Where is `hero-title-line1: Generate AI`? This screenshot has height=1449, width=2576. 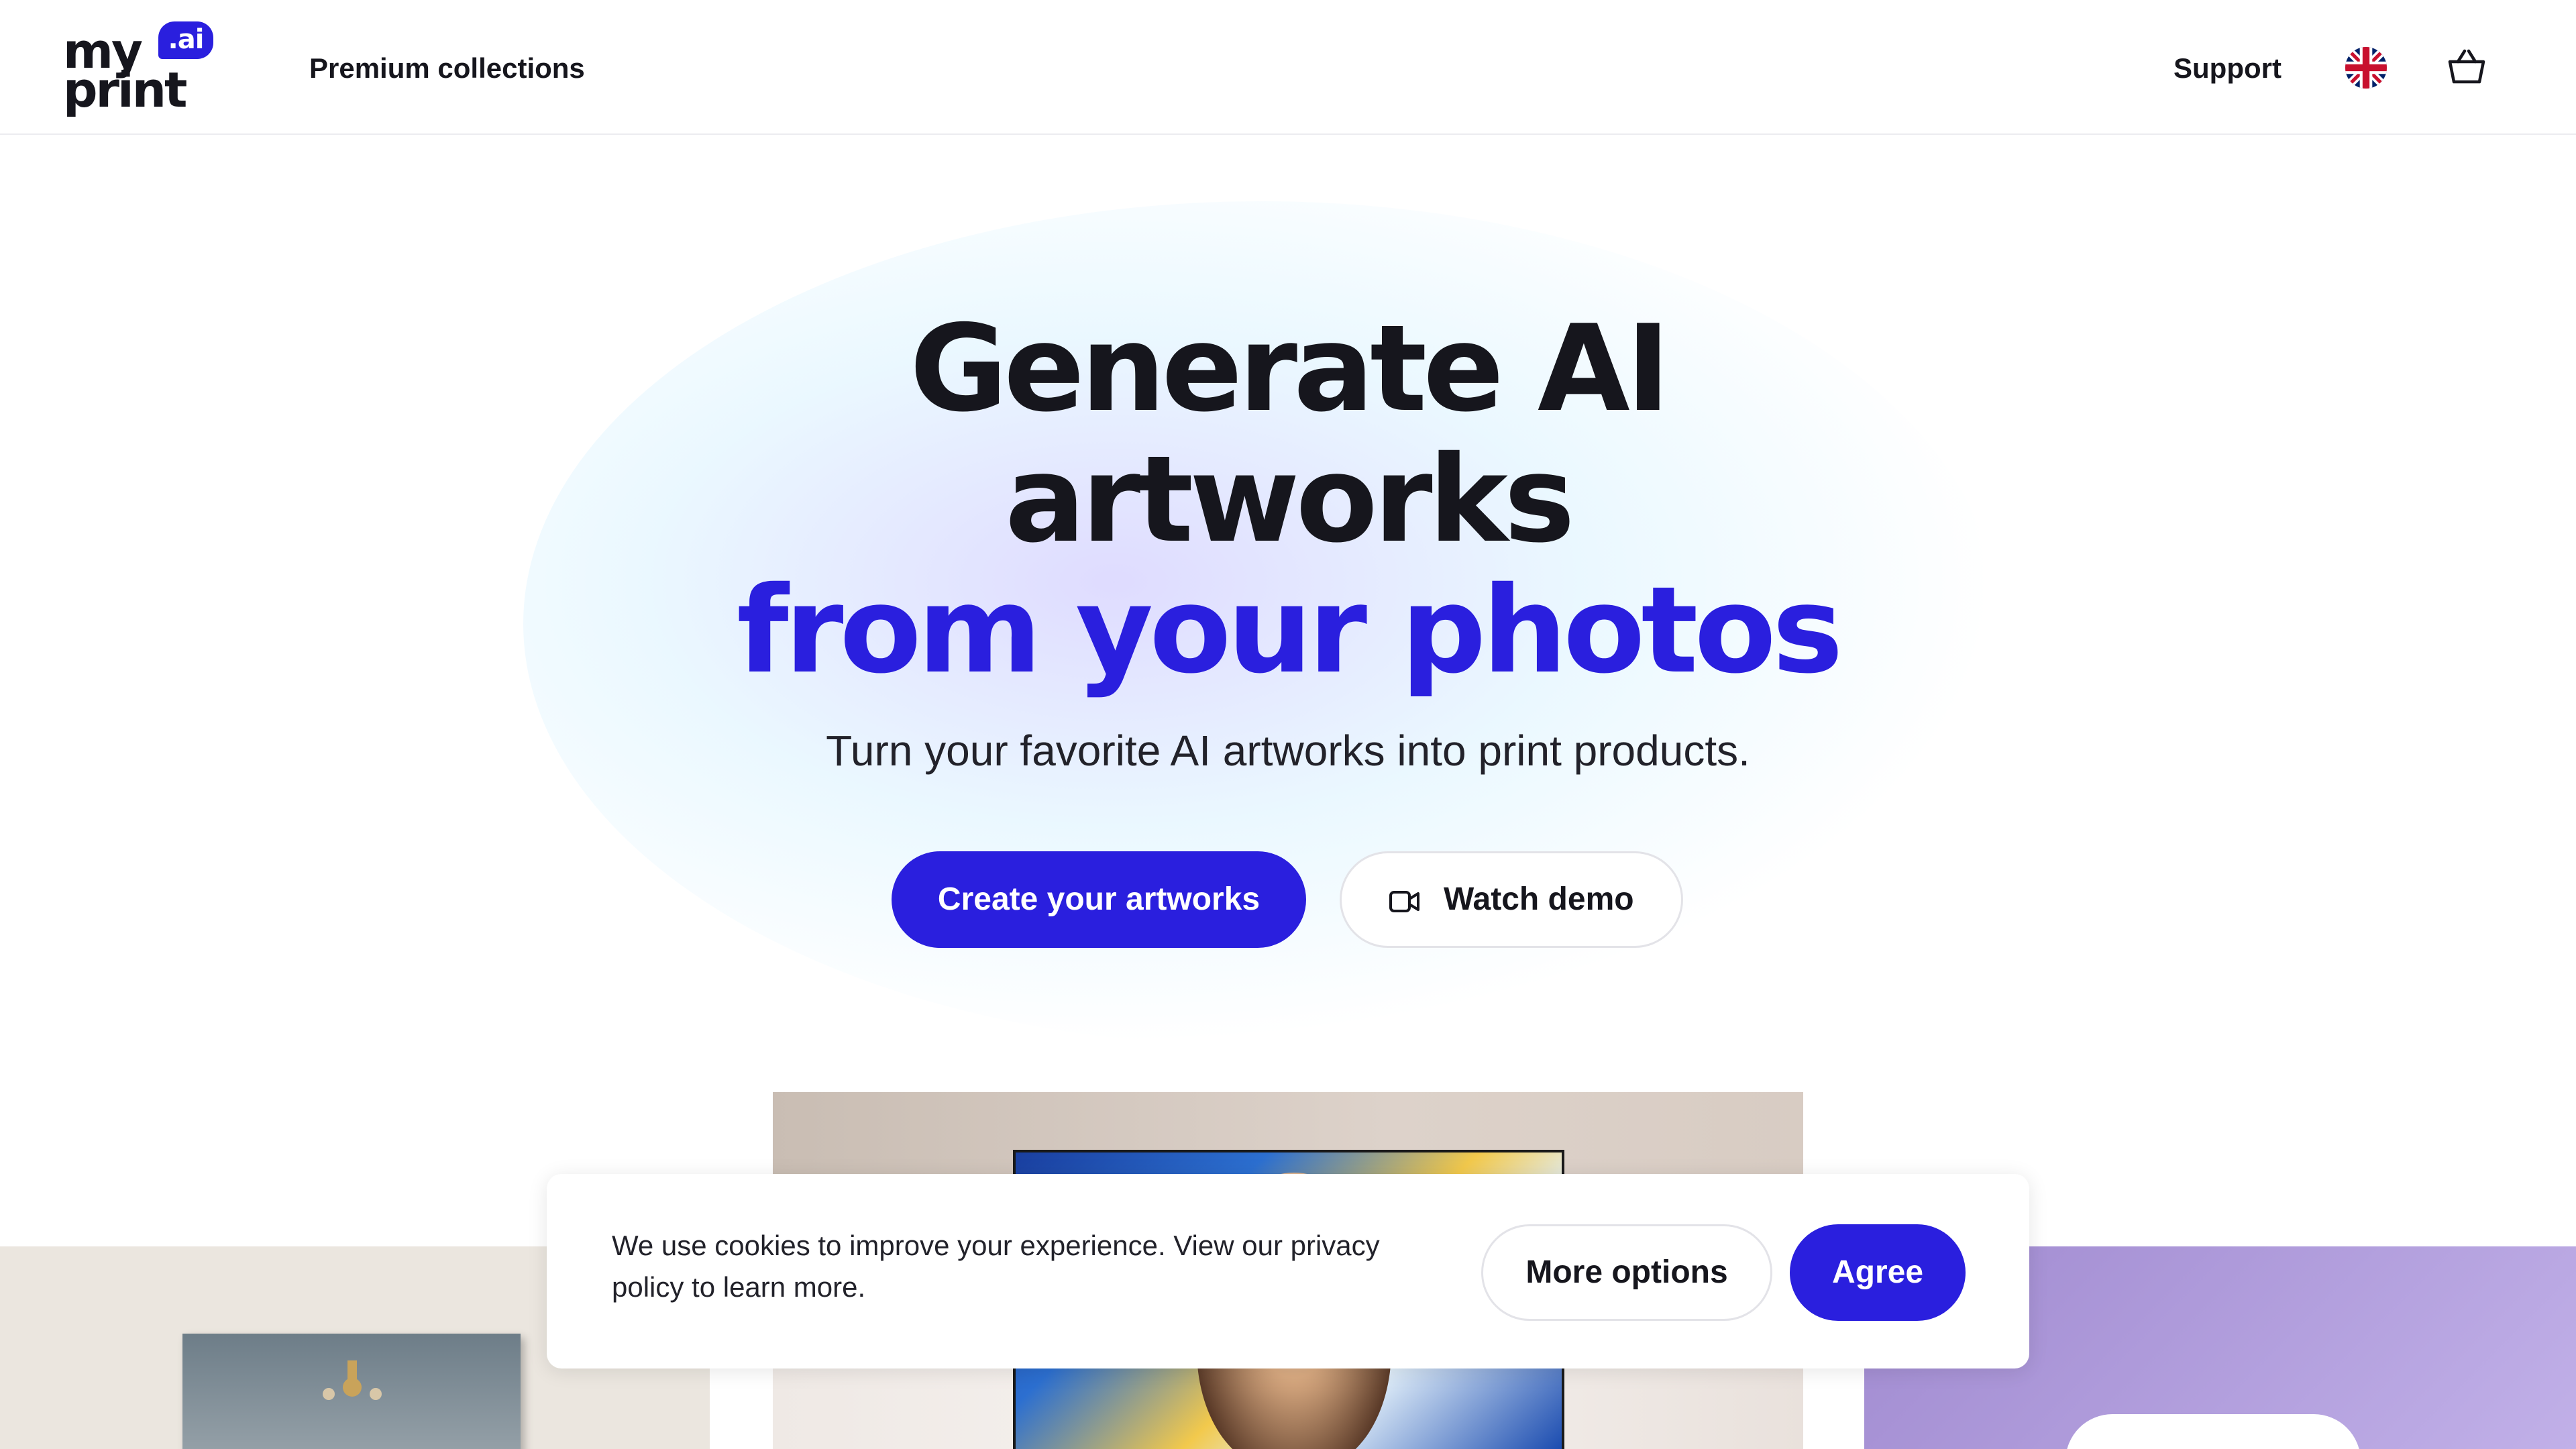
hero-title-line1: Generate AI is located at coordinates (1290, 368).